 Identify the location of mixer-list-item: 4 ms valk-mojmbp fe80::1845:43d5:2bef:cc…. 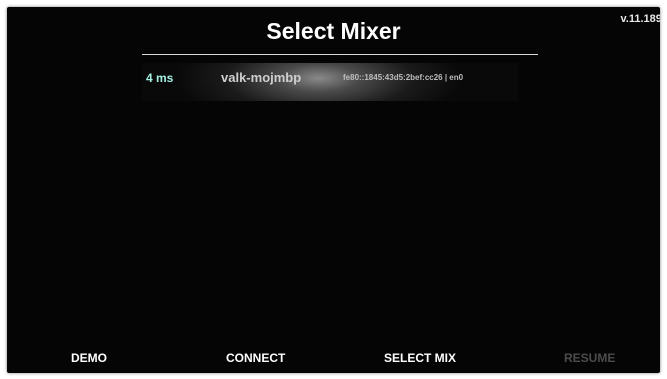
(330, 82).